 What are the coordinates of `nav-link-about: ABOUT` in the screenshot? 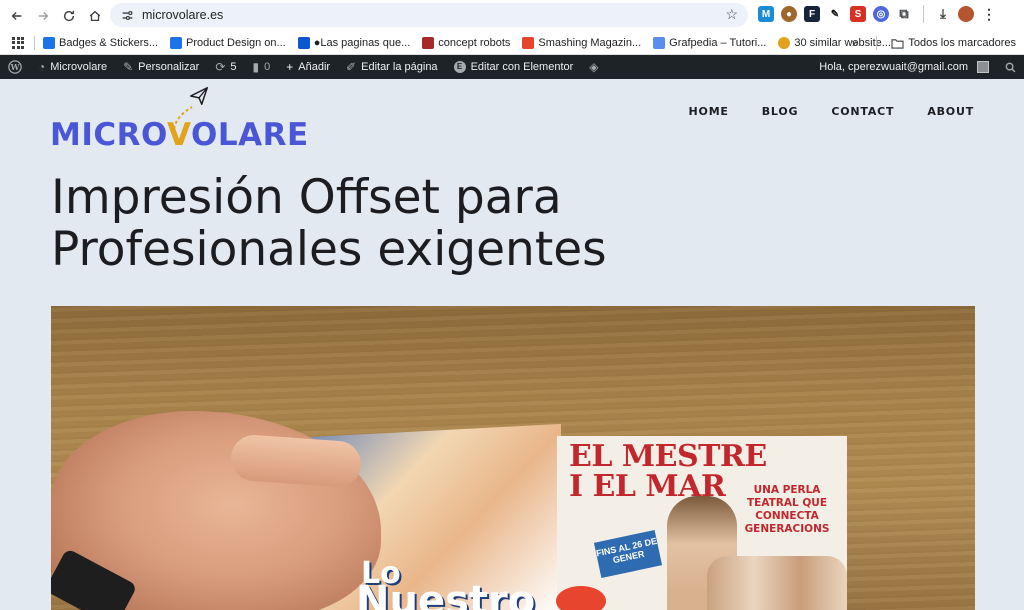 It's located at (950, 111).